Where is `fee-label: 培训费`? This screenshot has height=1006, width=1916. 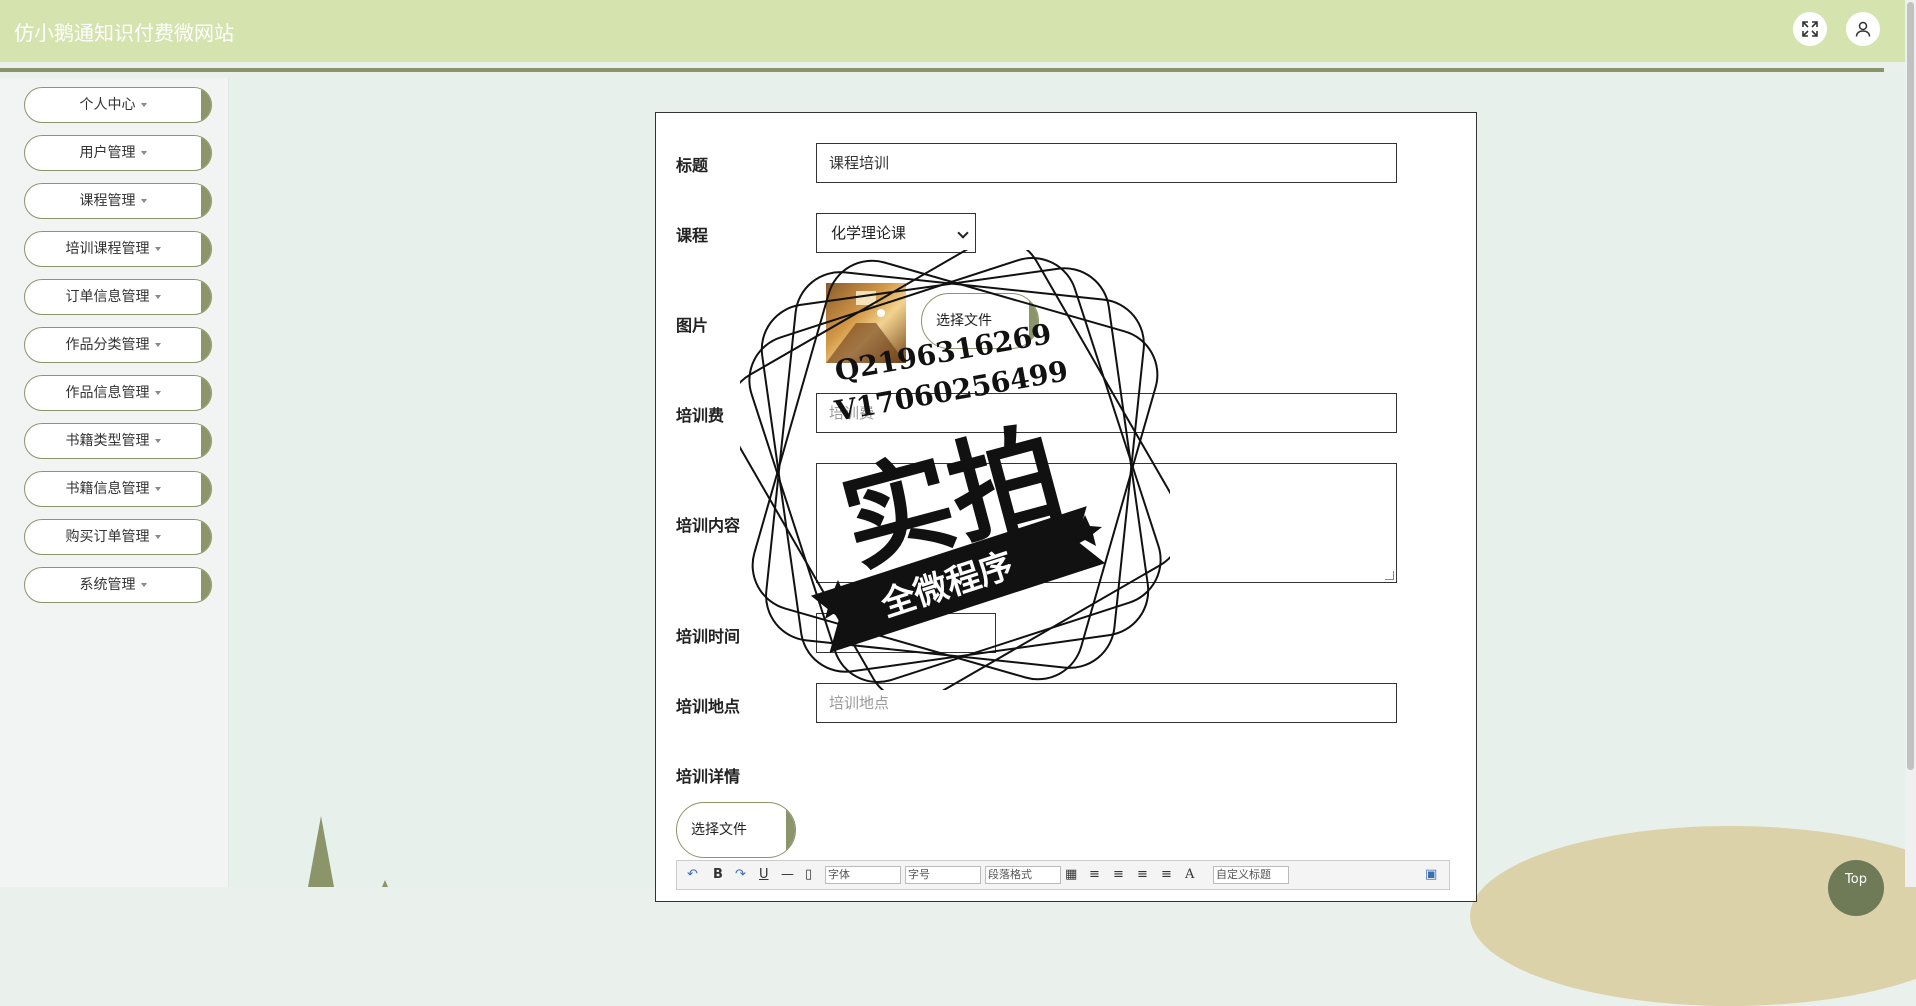 fee-label: 培训费 is located at coordinates (700, 415).